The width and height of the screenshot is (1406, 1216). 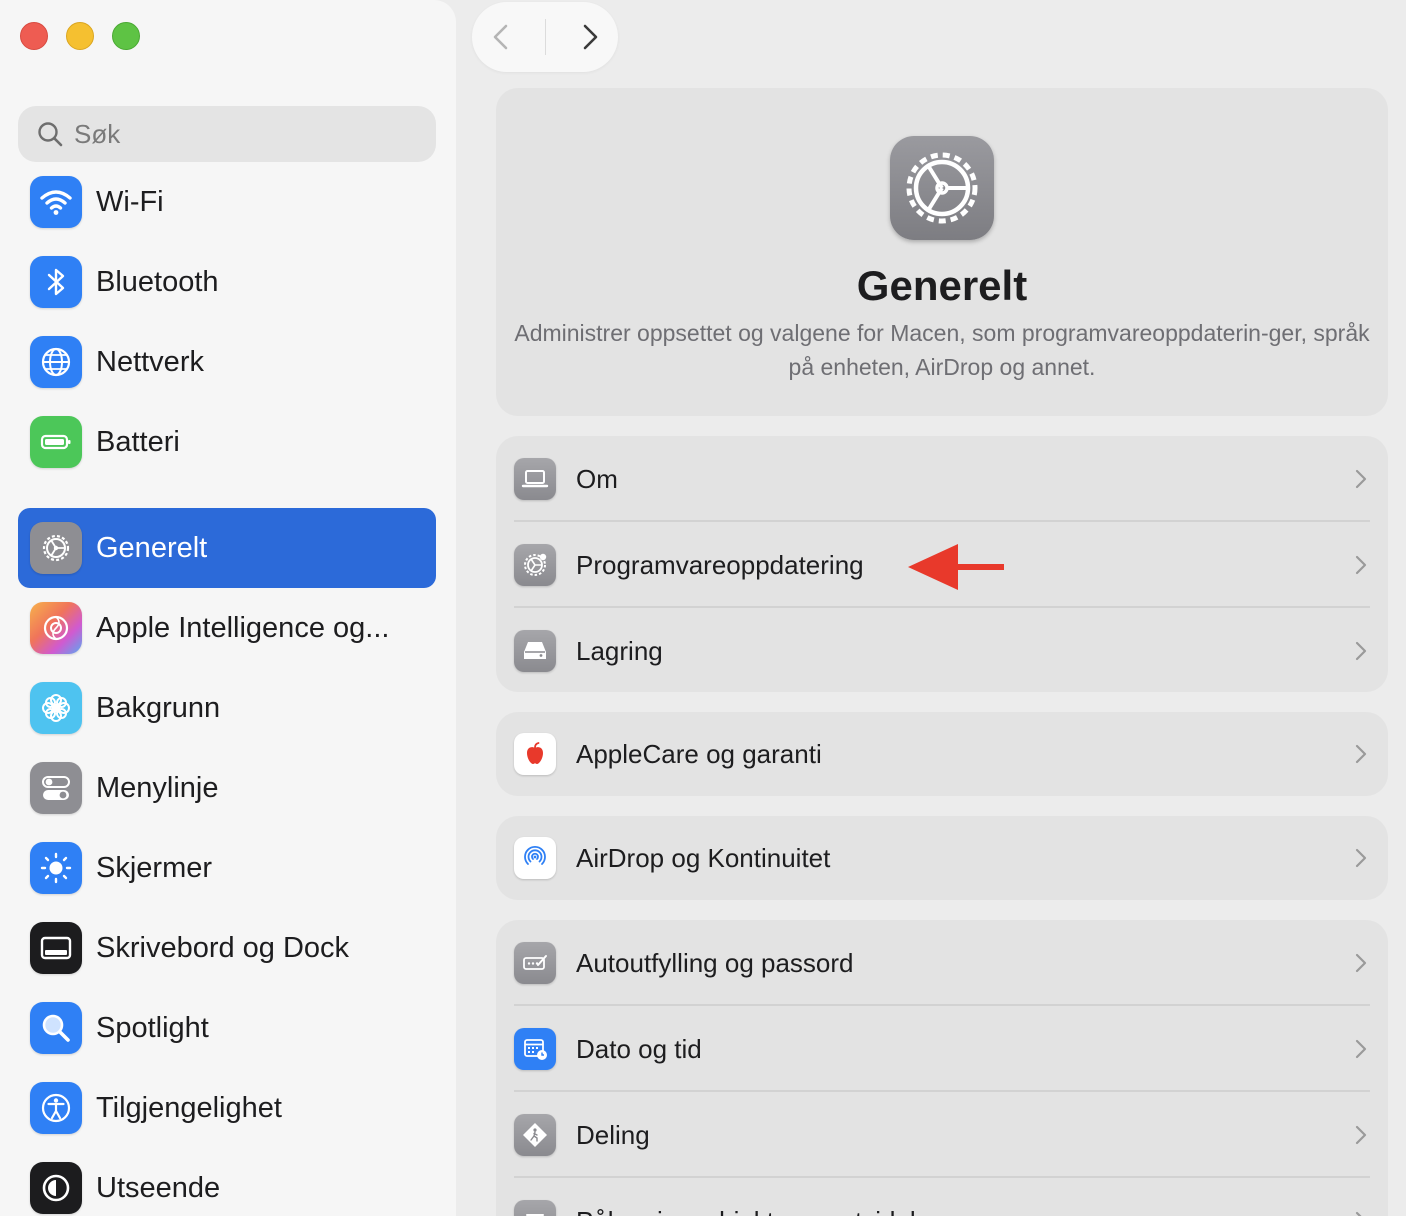 I want to click on sidebar-item-generelt: Generelt, so click(x=227, y=548).